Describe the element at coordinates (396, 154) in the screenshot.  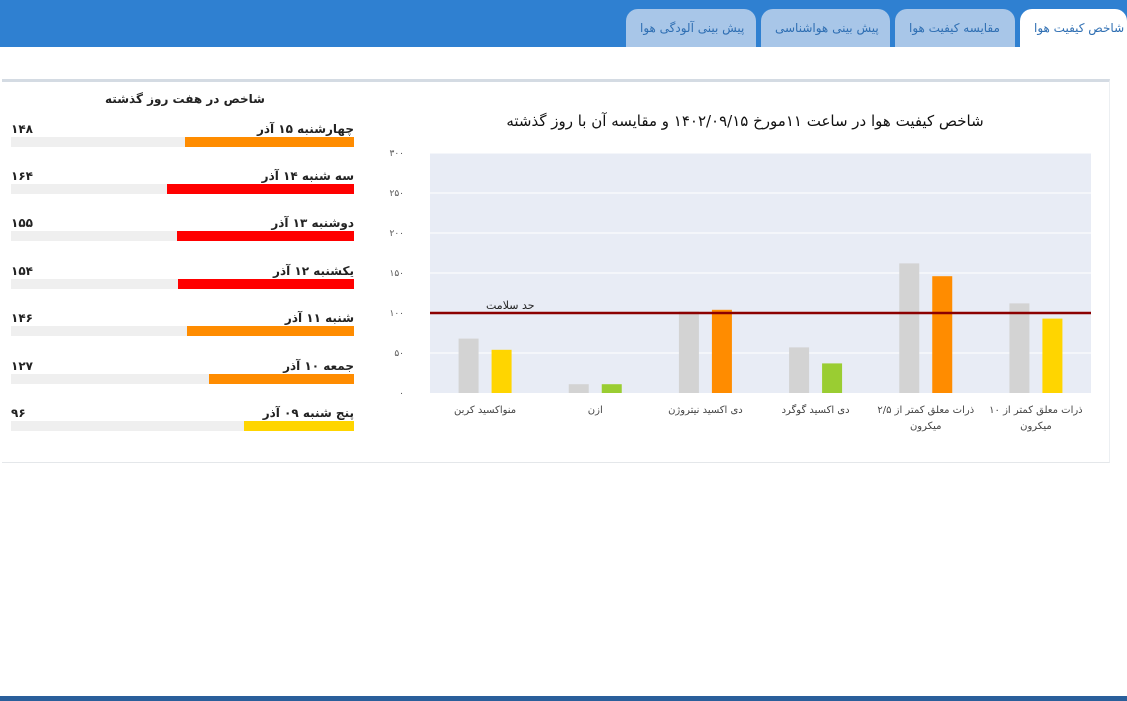
I see `y-tick-label: ۳۰۰` at that location.